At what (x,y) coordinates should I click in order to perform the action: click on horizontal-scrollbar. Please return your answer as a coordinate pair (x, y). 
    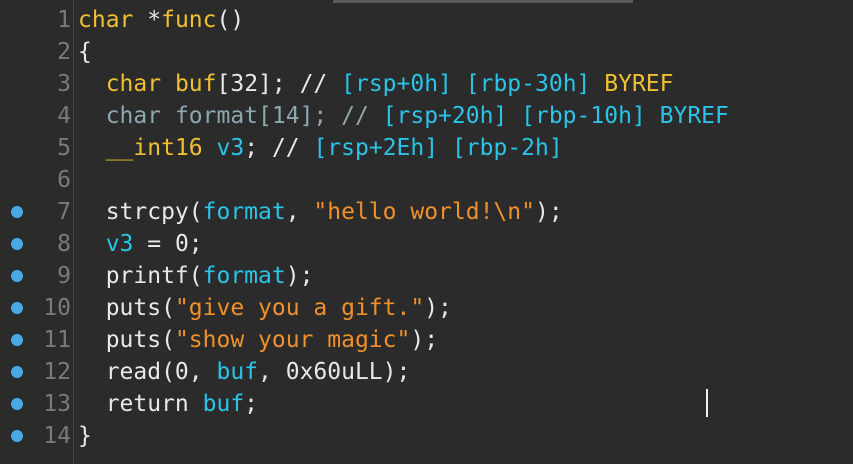
    Looking at the image, I should click on (426, 1).